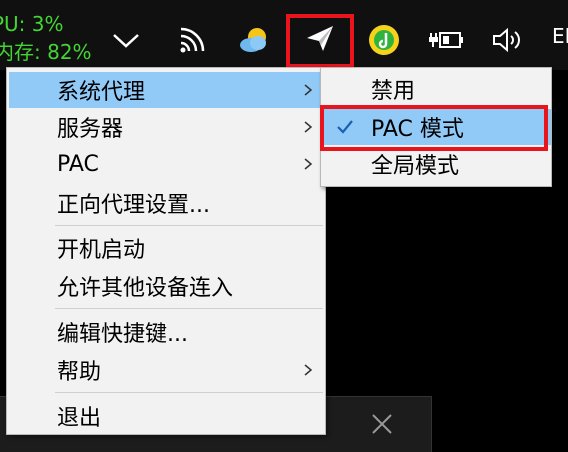  What do you see at coordinates (32, 24) in the screenshot?
I see `cpu-usage: CPU: 3%` at bounding box center [32, 24].